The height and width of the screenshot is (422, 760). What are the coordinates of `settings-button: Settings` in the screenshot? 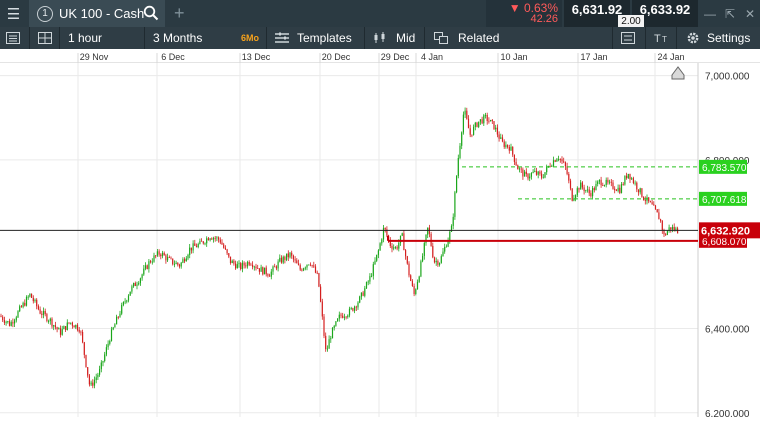 It's located at (728, 38).